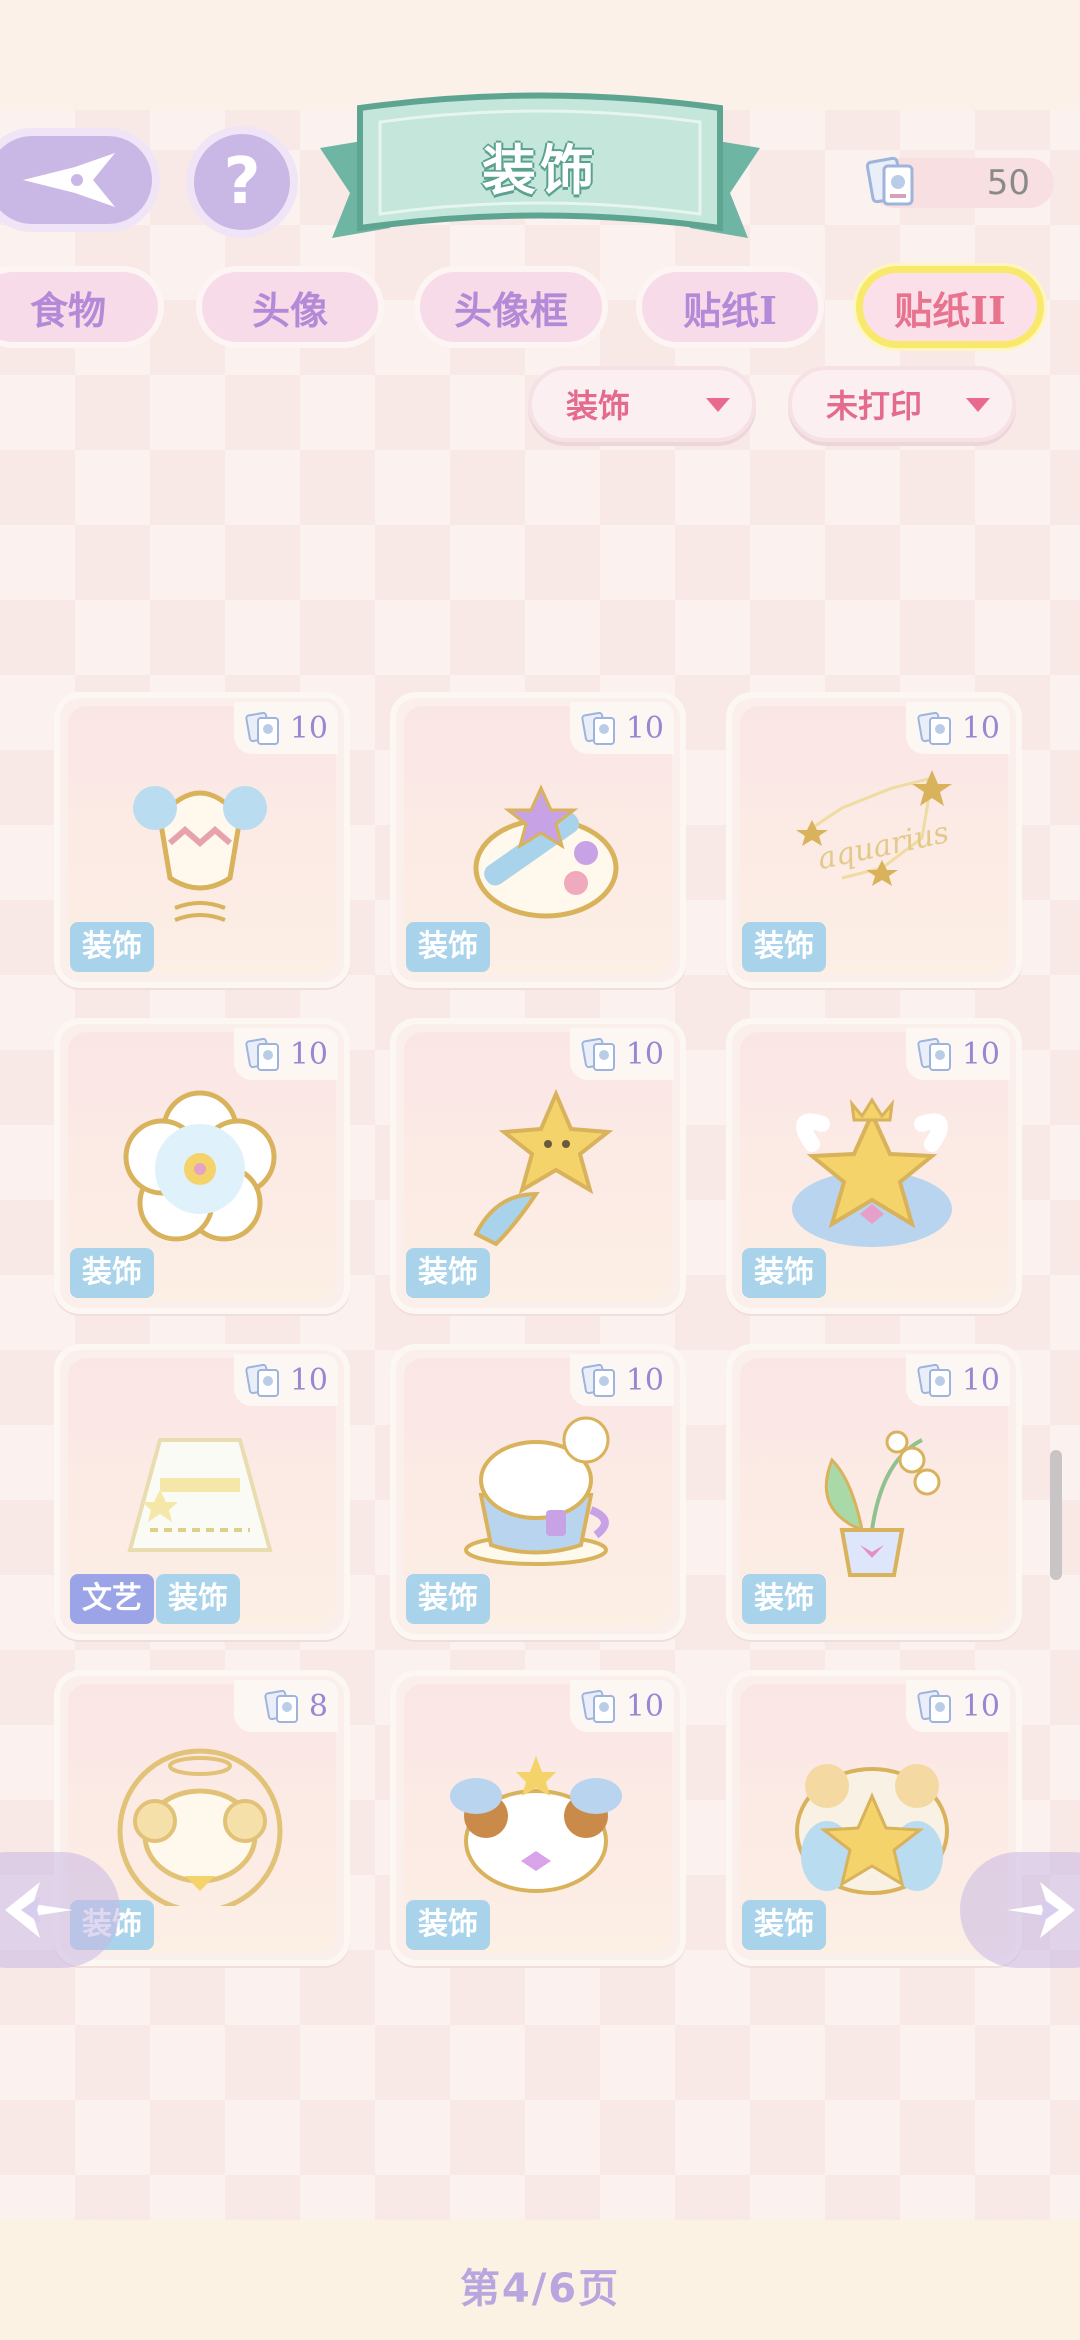 The height and width of the screenshot is (2340, 1080). I want to click on print-status-dropdown: 未打印, so click(902, 404).